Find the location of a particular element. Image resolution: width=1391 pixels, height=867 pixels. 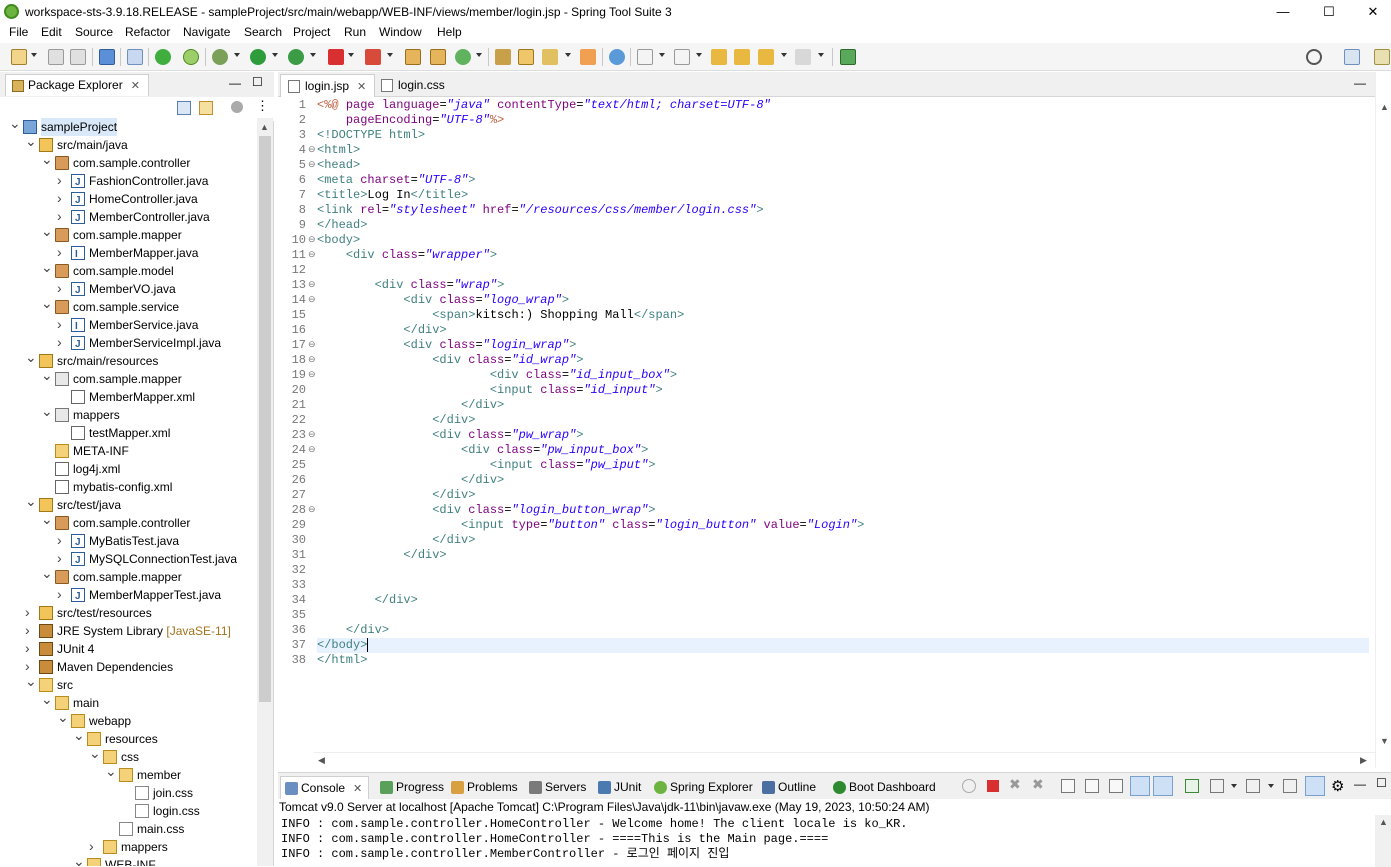

code-line: <head> is located at coordinates (338, 165).